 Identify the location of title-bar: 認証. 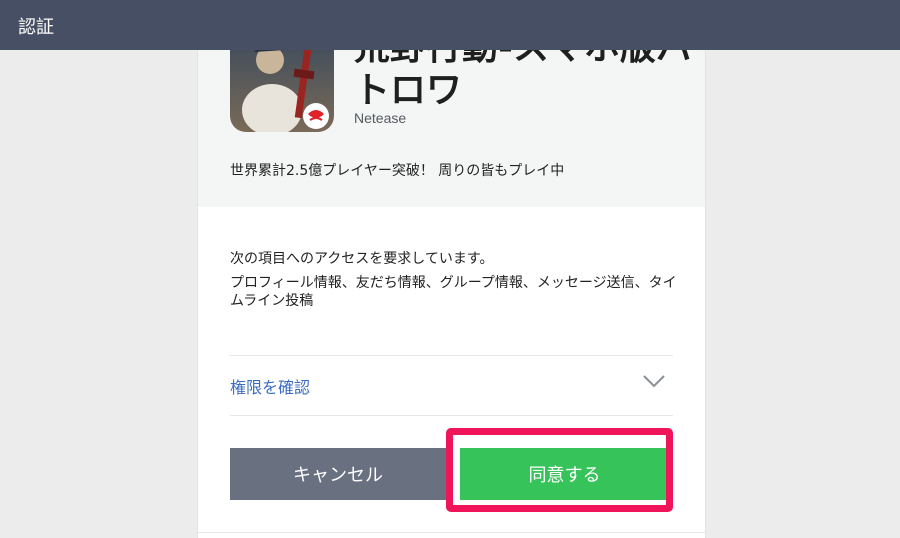
(450, 25).